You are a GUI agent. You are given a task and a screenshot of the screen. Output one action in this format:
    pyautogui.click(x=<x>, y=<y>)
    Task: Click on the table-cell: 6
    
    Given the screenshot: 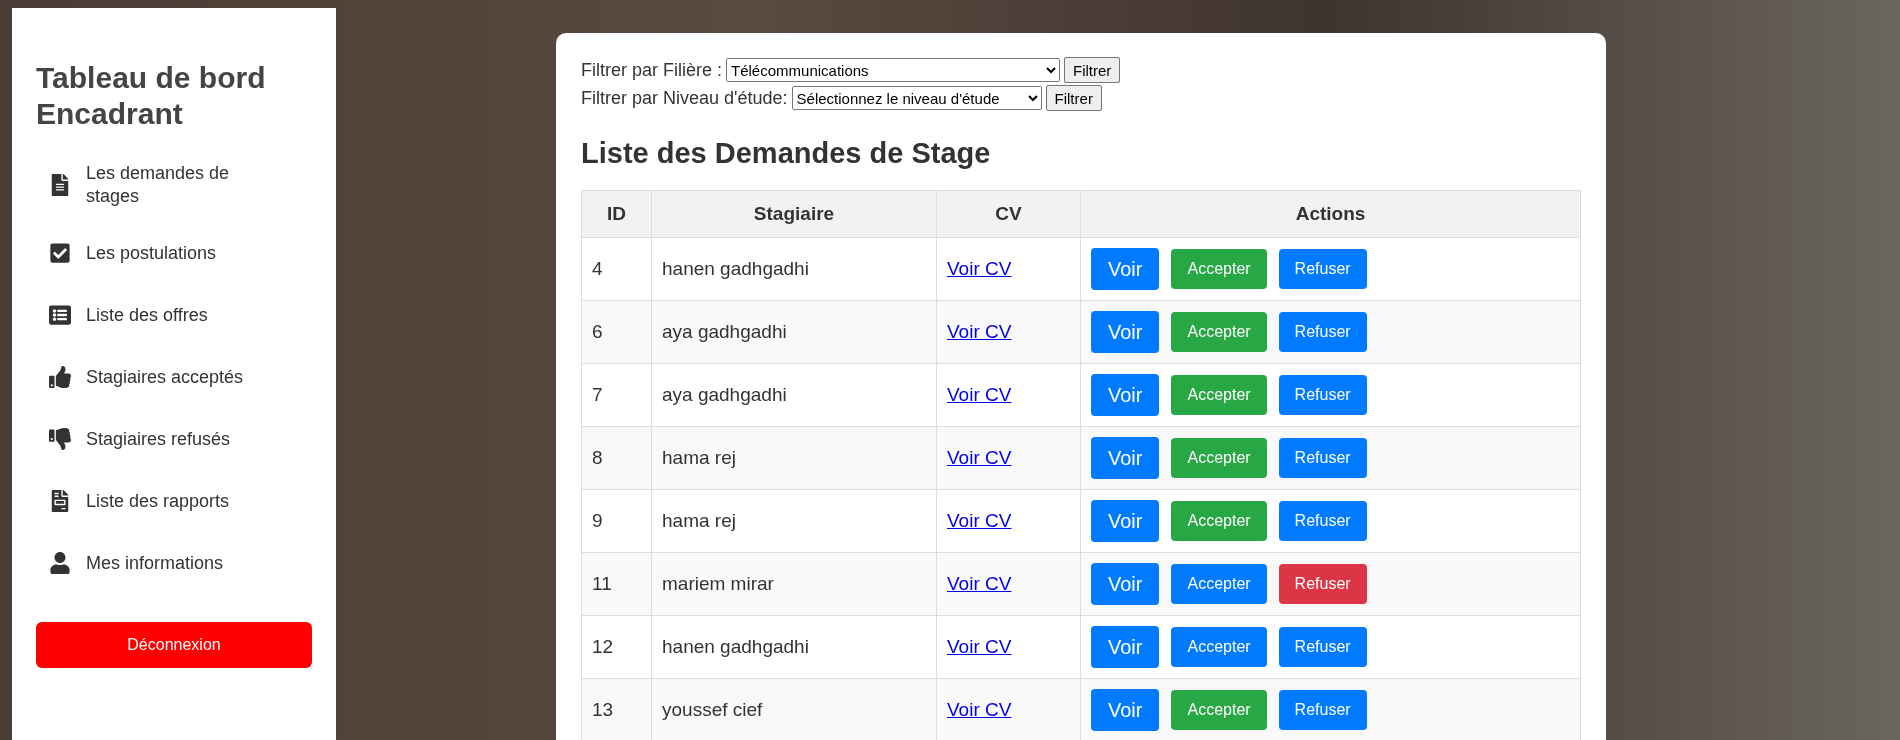 What is the action you would take?
    pyautogui.click(x=616, y=332)
    